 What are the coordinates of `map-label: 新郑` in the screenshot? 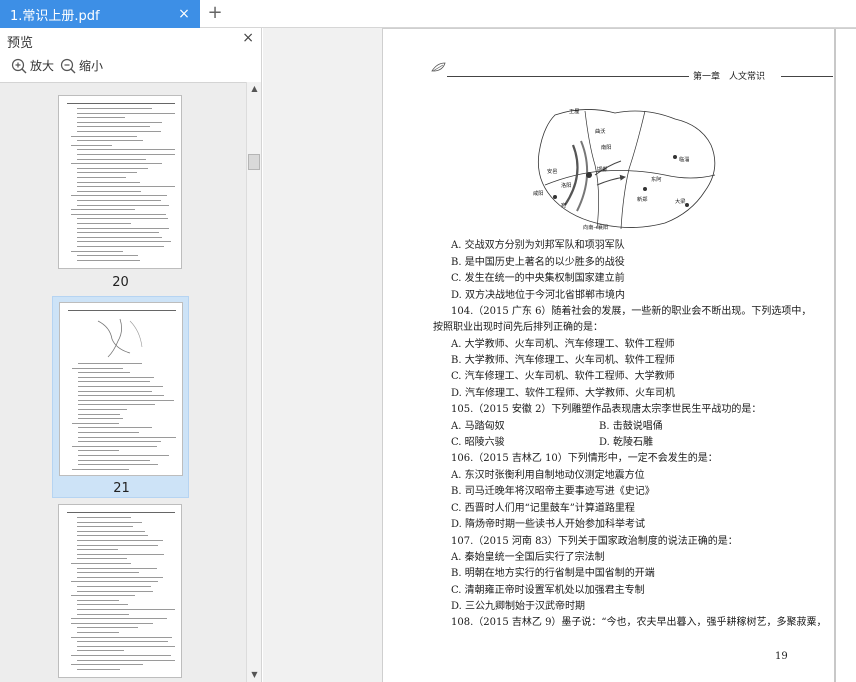 It's located at (642, 199).